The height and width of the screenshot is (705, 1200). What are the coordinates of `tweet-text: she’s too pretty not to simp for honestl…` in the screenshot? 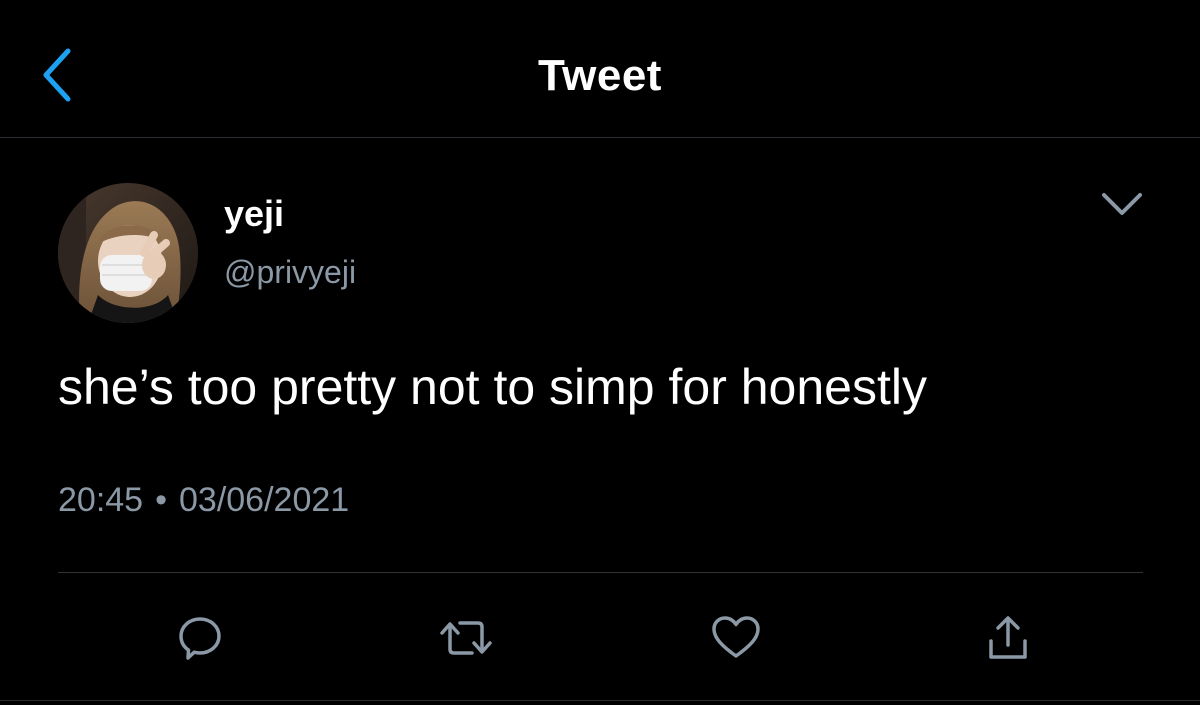 It's located at (492, 387).